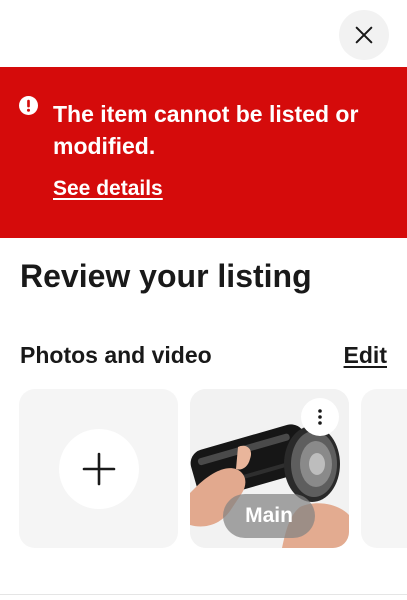  I want to click on exclamation-icon, so click(28, 105).